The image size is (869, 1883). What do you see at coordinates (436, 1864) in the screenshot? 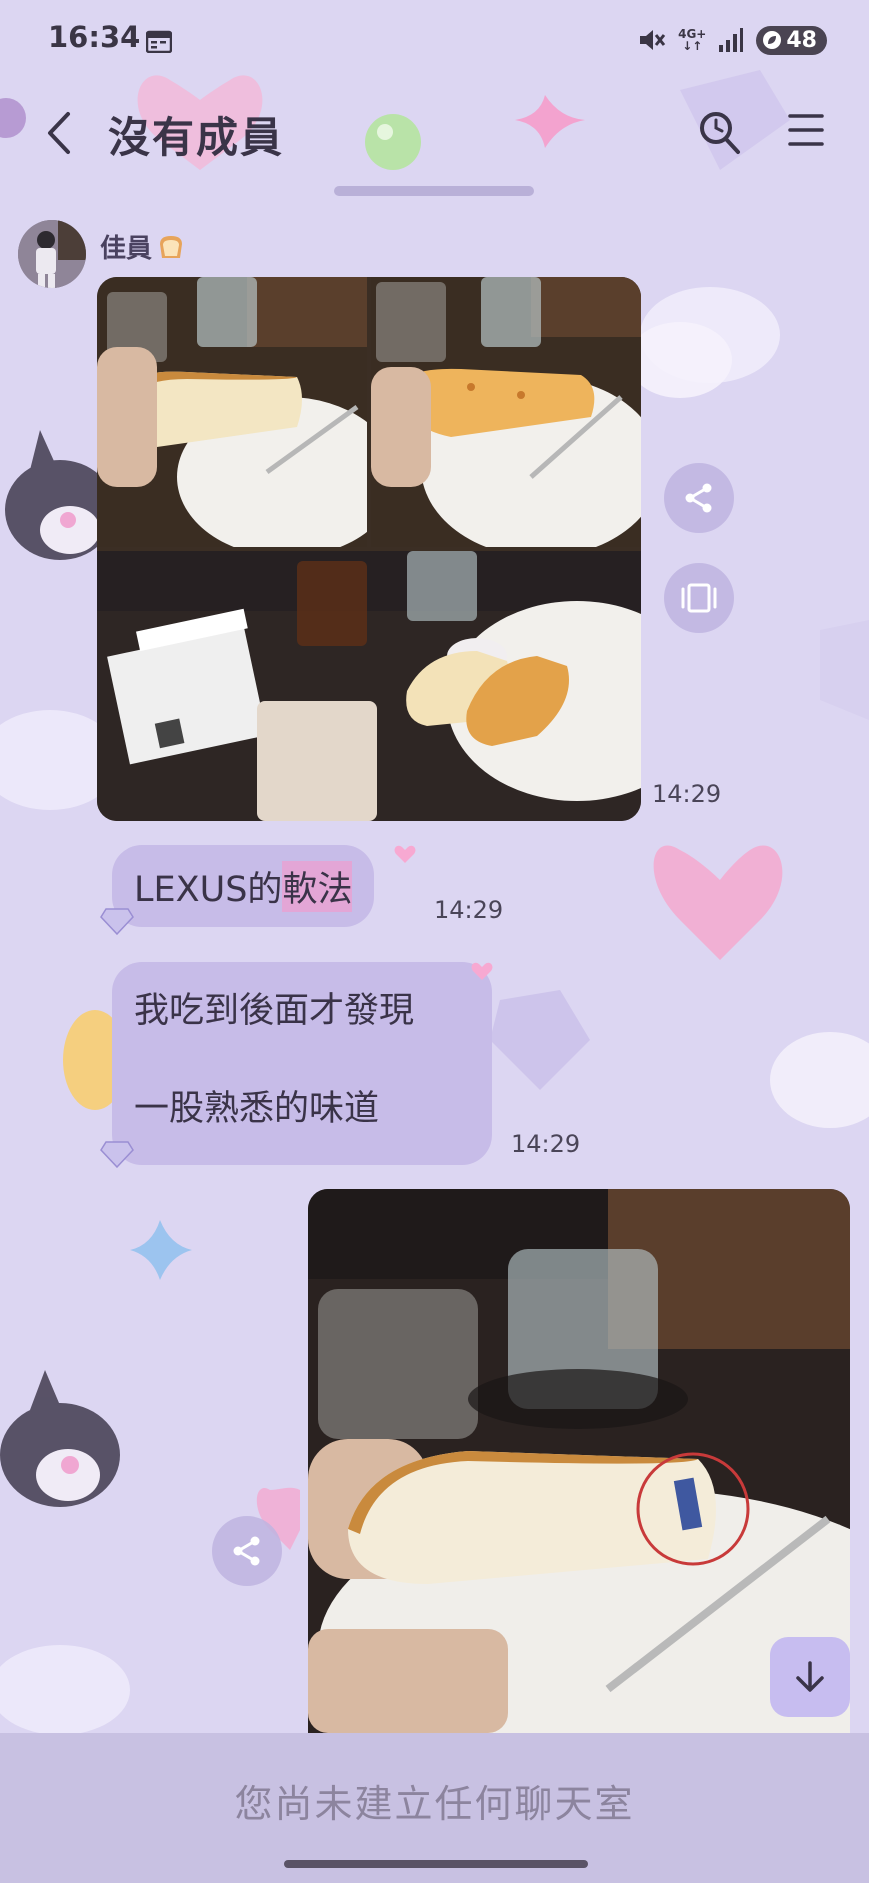
I see `home-indicator` at bounding box center [436, 1864].